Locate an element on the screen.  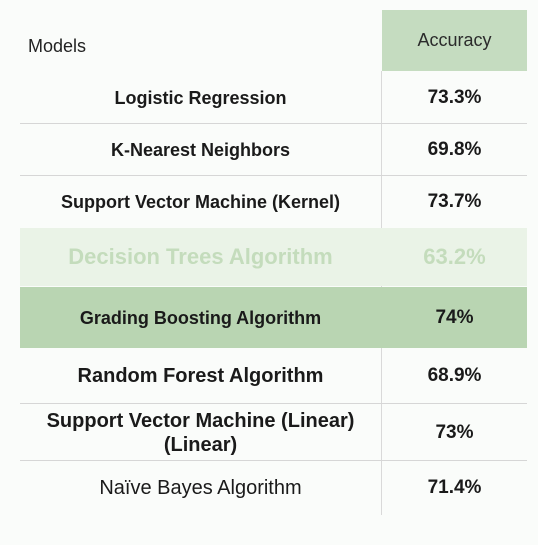
model-name: K-Nearest Neighbors is located at coordinates (200, 150).